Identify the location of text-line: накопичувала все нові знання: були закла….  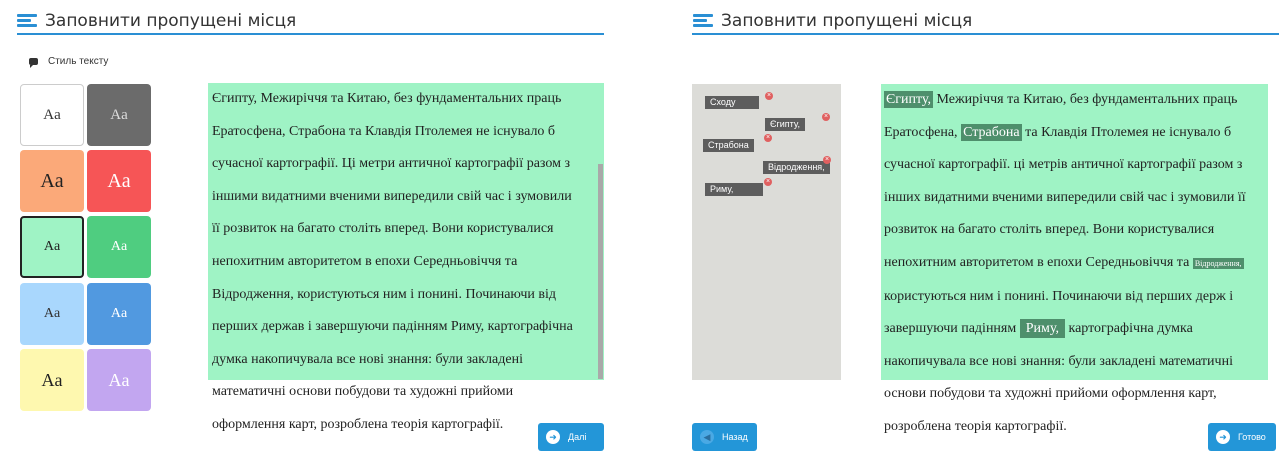
(1058, 361).